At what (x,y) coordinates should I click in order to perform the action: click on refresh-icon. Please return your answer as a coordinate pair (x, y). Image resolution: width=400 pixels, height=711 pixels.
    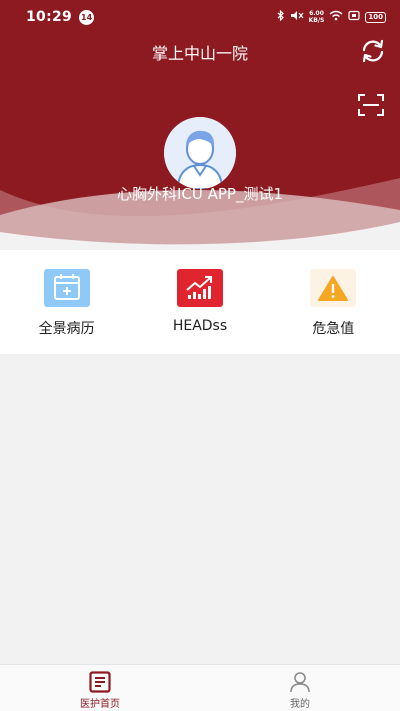
    Looking at the image, I should click on (373, 51).